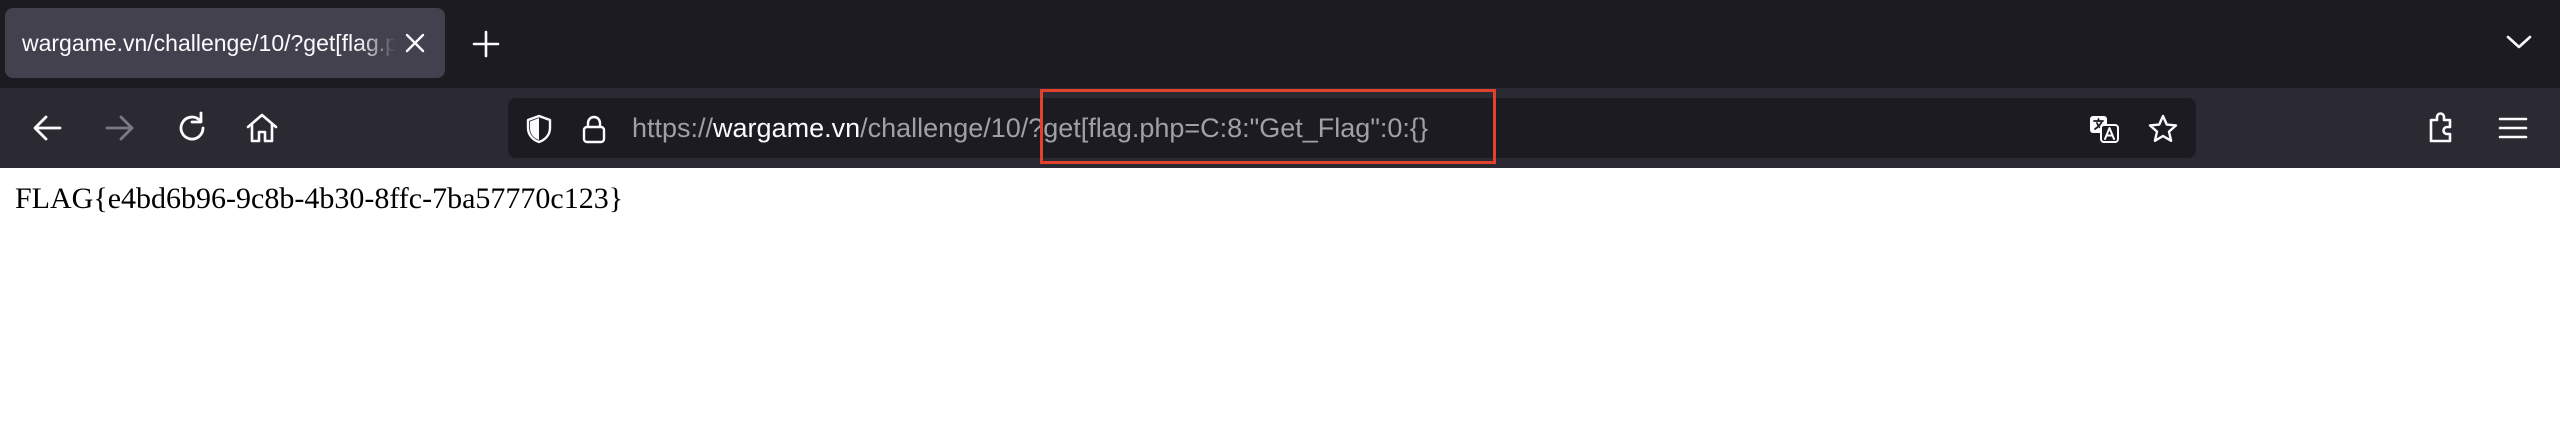 This screenshot has height=422, width=2560. Describe the element at coordinates (2519, 42) in the screenshot. I see `chevron-down-icon` at that location.